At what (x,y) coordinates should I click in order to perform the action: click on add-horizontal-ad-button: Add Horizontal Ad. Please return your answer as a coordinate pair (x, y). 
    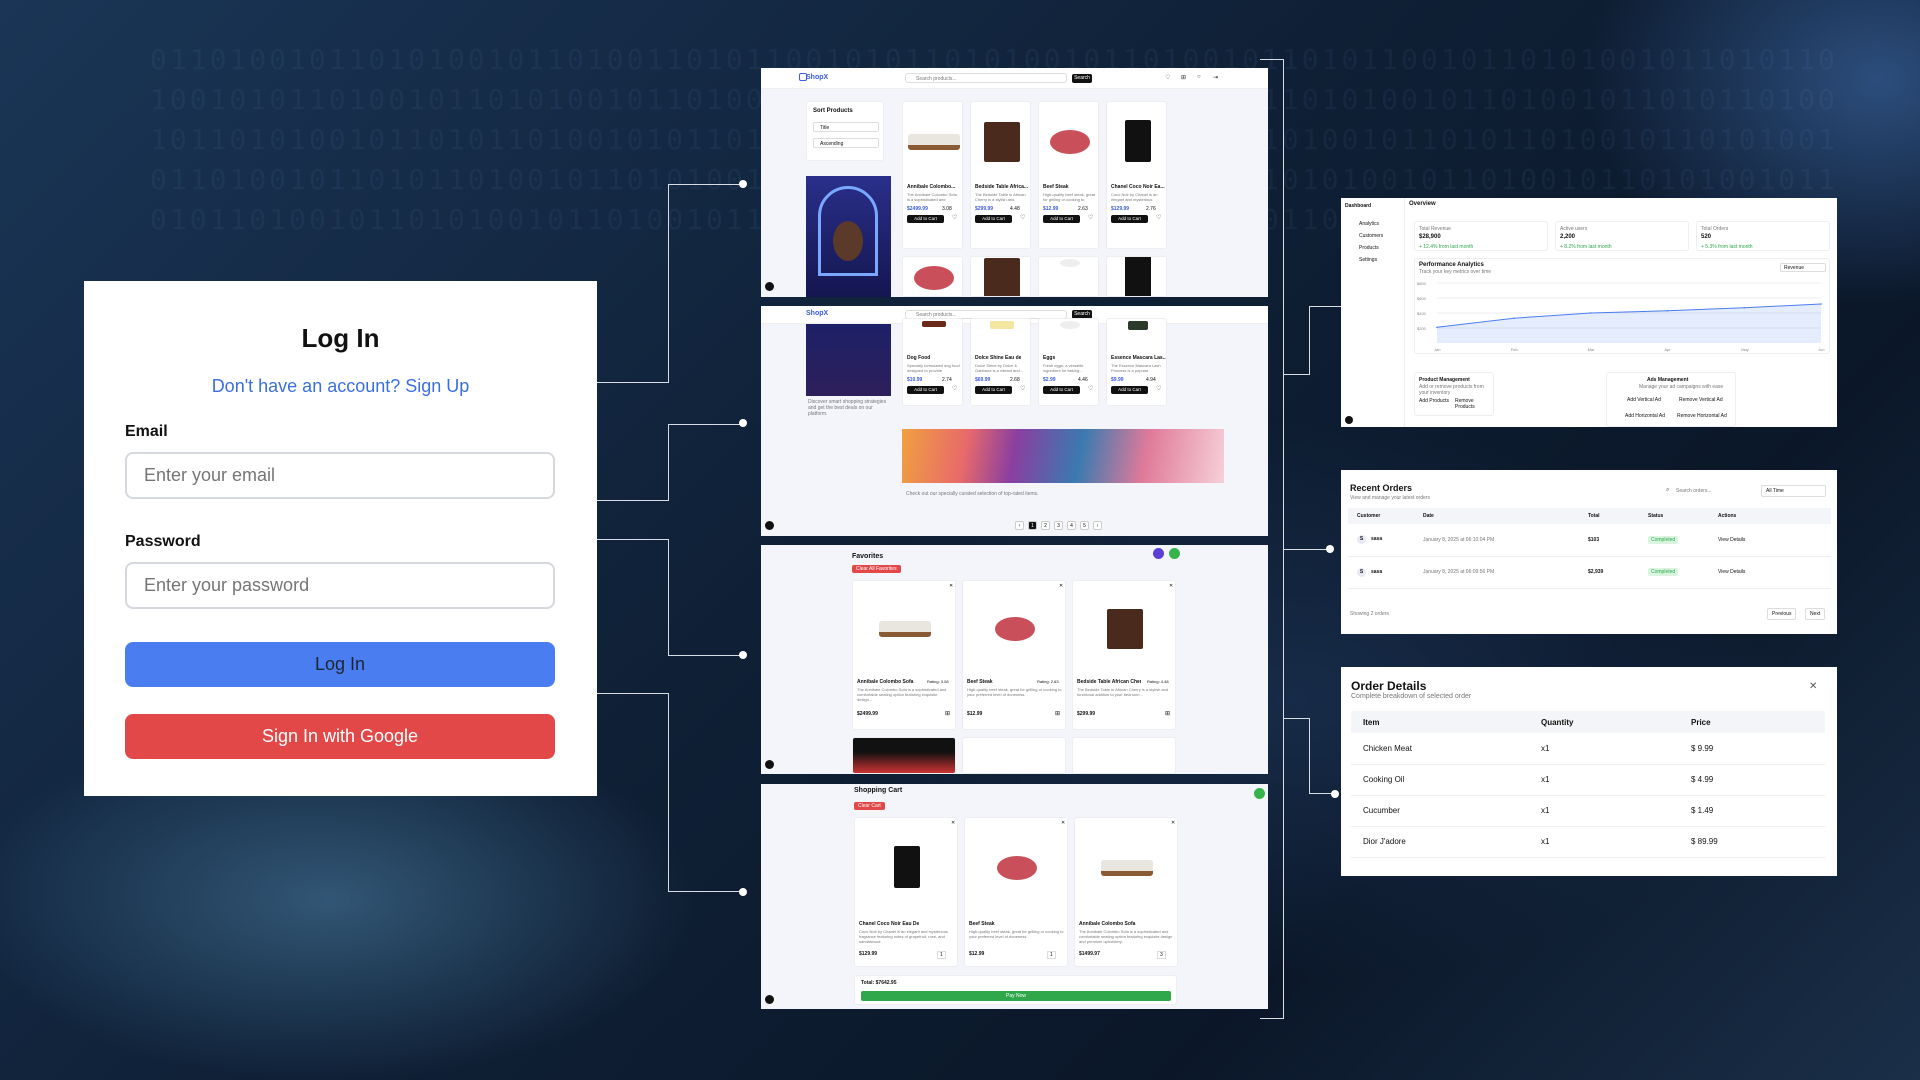
    Looking at the image, I should click on (1645, 416).